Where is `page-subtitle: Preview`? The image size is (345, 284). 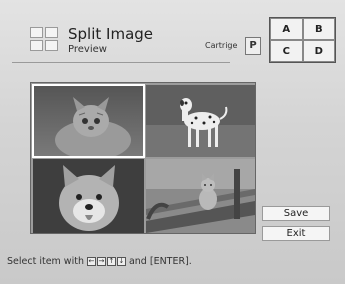
page-subtitle: Preview is located at coordinates (87, 49).